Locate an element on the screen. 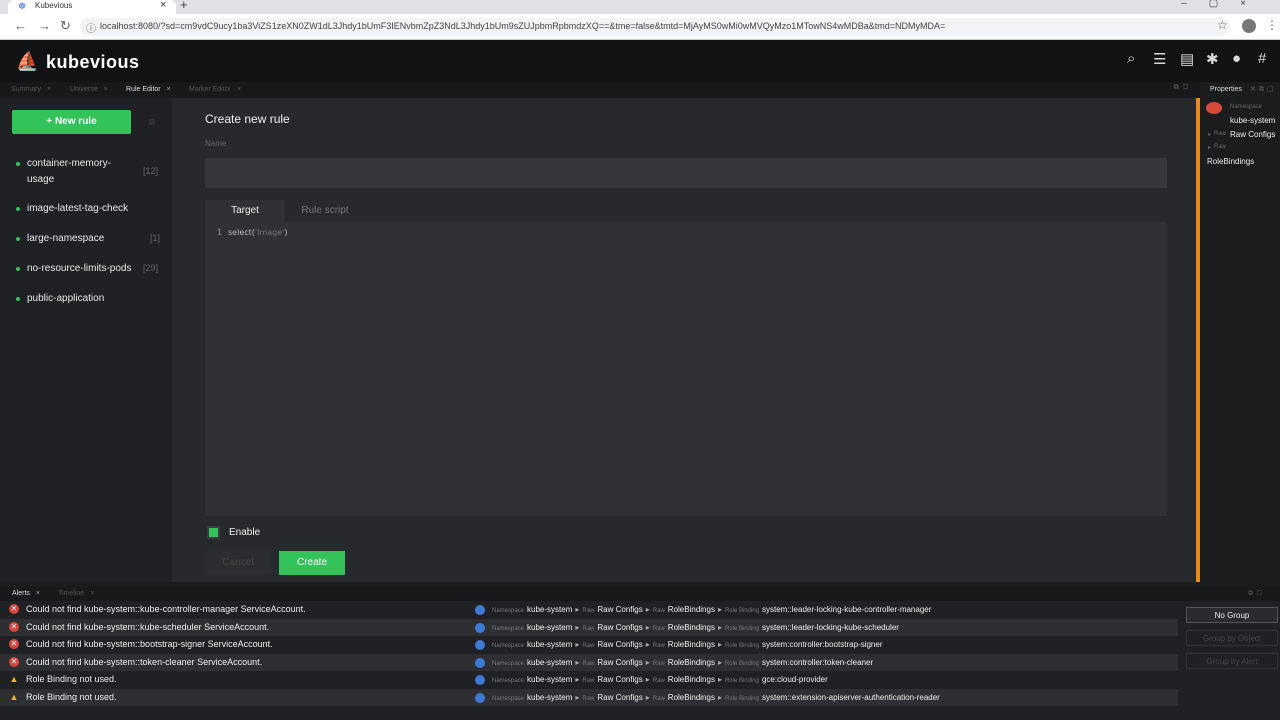 Image resolution: width=1280 pixels, height=720 pixels. alerts-window-controls: ⧉▢ is located at coordinates (1257, 594).